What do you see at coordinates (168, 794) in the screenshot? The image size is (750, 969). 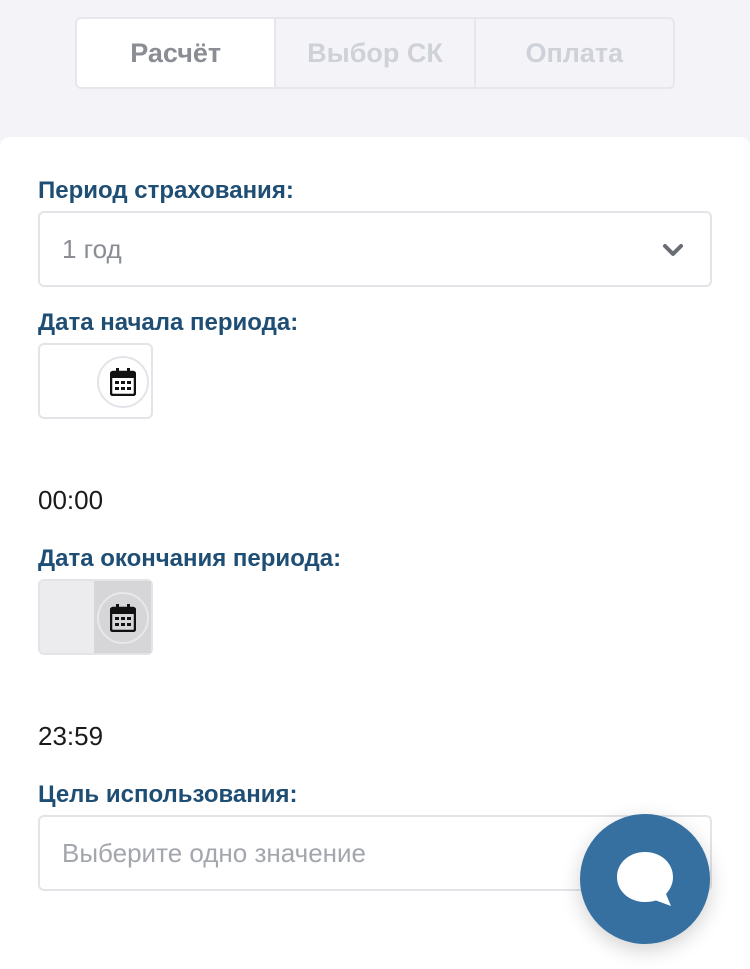 I see `purpose-label: Цель использования:` at bounding box center [168, 794].